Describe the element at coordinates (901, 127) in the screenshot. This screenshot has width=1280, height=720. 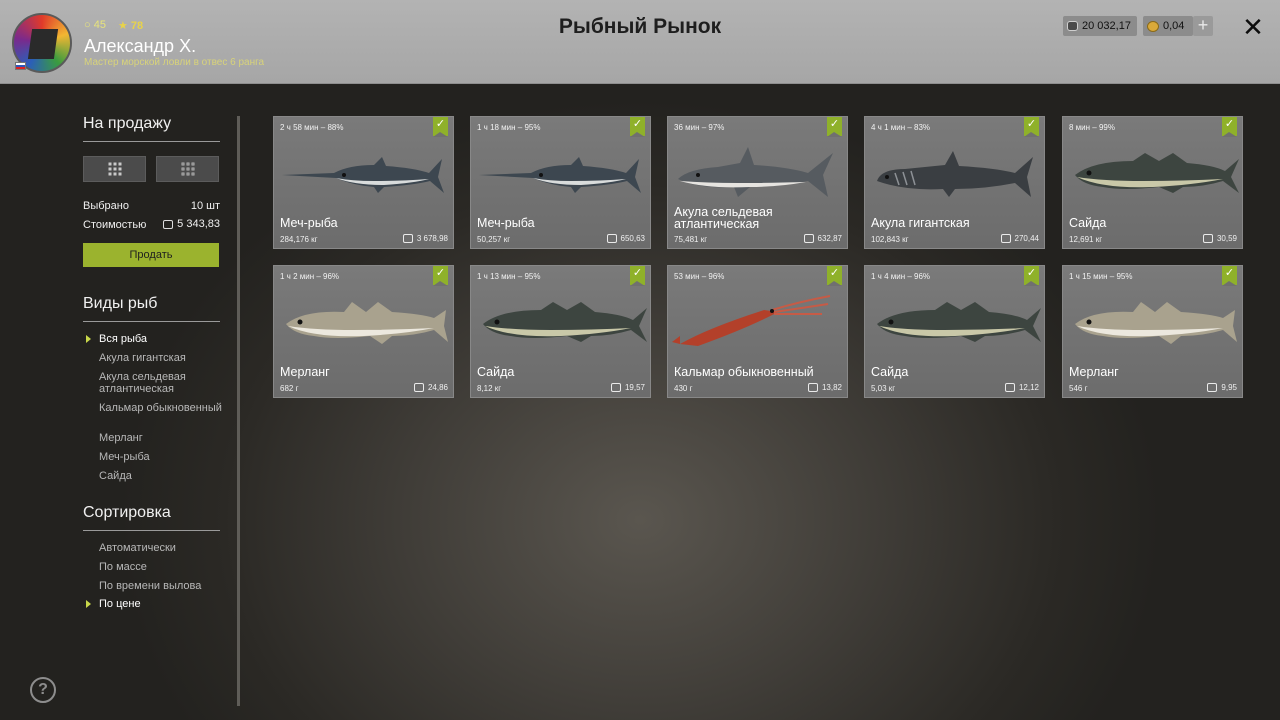
I see `catch-time: 4 ч 1 мин – 83%` at that location.